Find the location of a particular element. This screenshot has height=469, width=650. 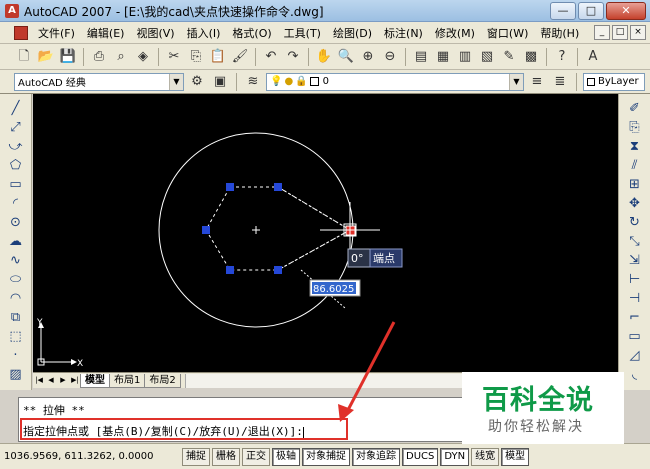

menu-dimension: 标注(N) is located at coordinates (403, 33).